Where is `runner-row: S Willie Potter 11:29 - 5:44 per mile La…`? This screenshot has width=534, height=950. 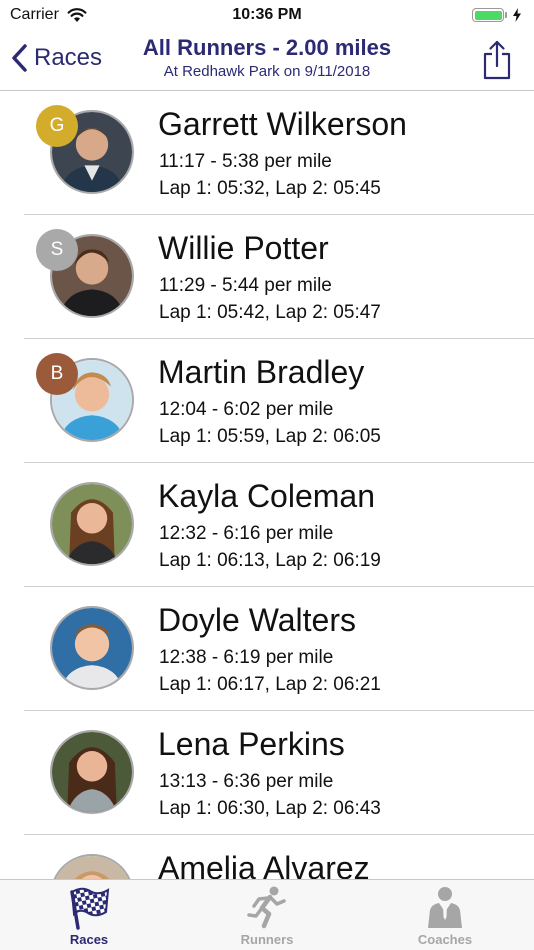 runner-row: S Willie Potter 11:29 - 5:44 per mile La… is located at coordinates (267, 277).